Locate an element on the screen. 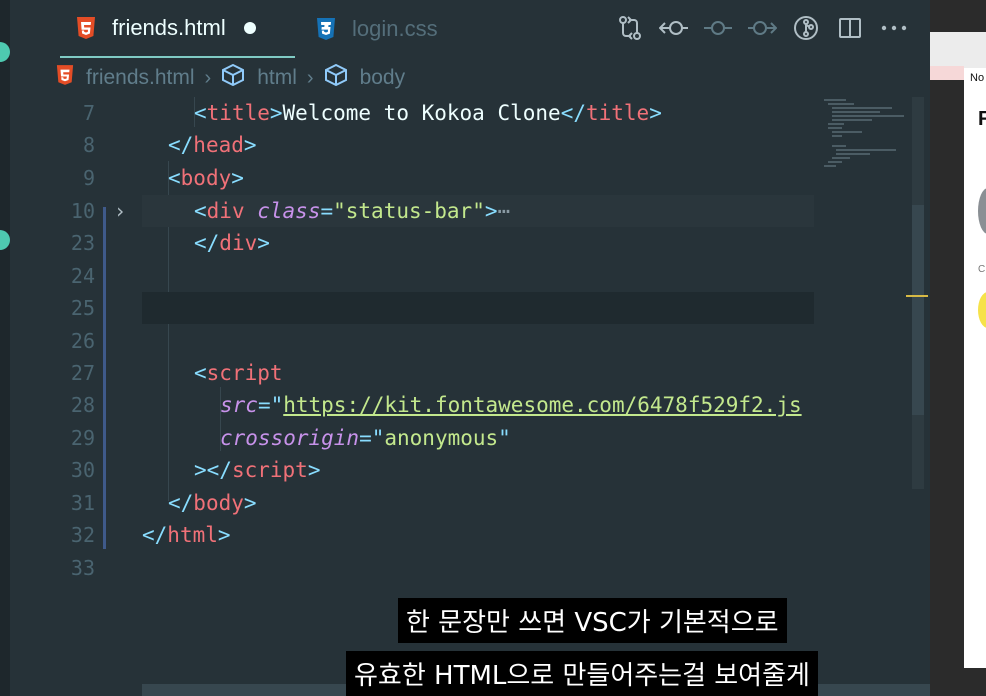 The height and width of the screenshot is (696, 986). code-line: 24 is located at coordinates (412, 276).